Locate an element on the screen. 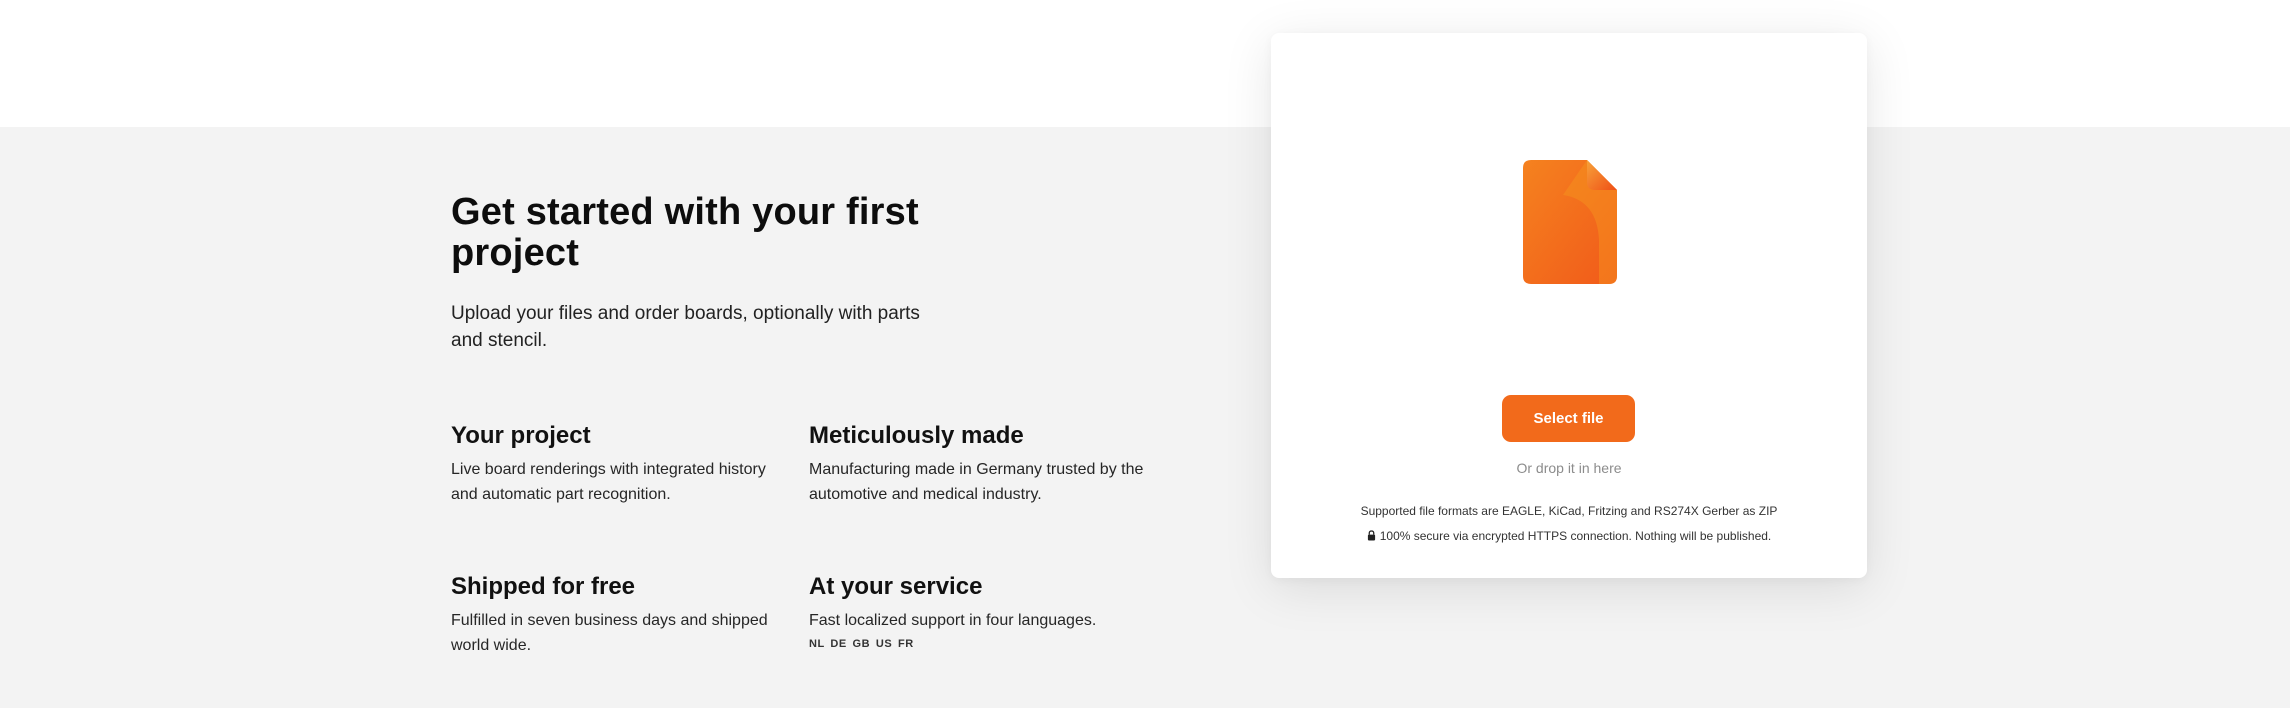 The width and height of the screenshot is (2290, 708). drop-zone-hint: Or drop it in here is located at coordinates (1569, 468).